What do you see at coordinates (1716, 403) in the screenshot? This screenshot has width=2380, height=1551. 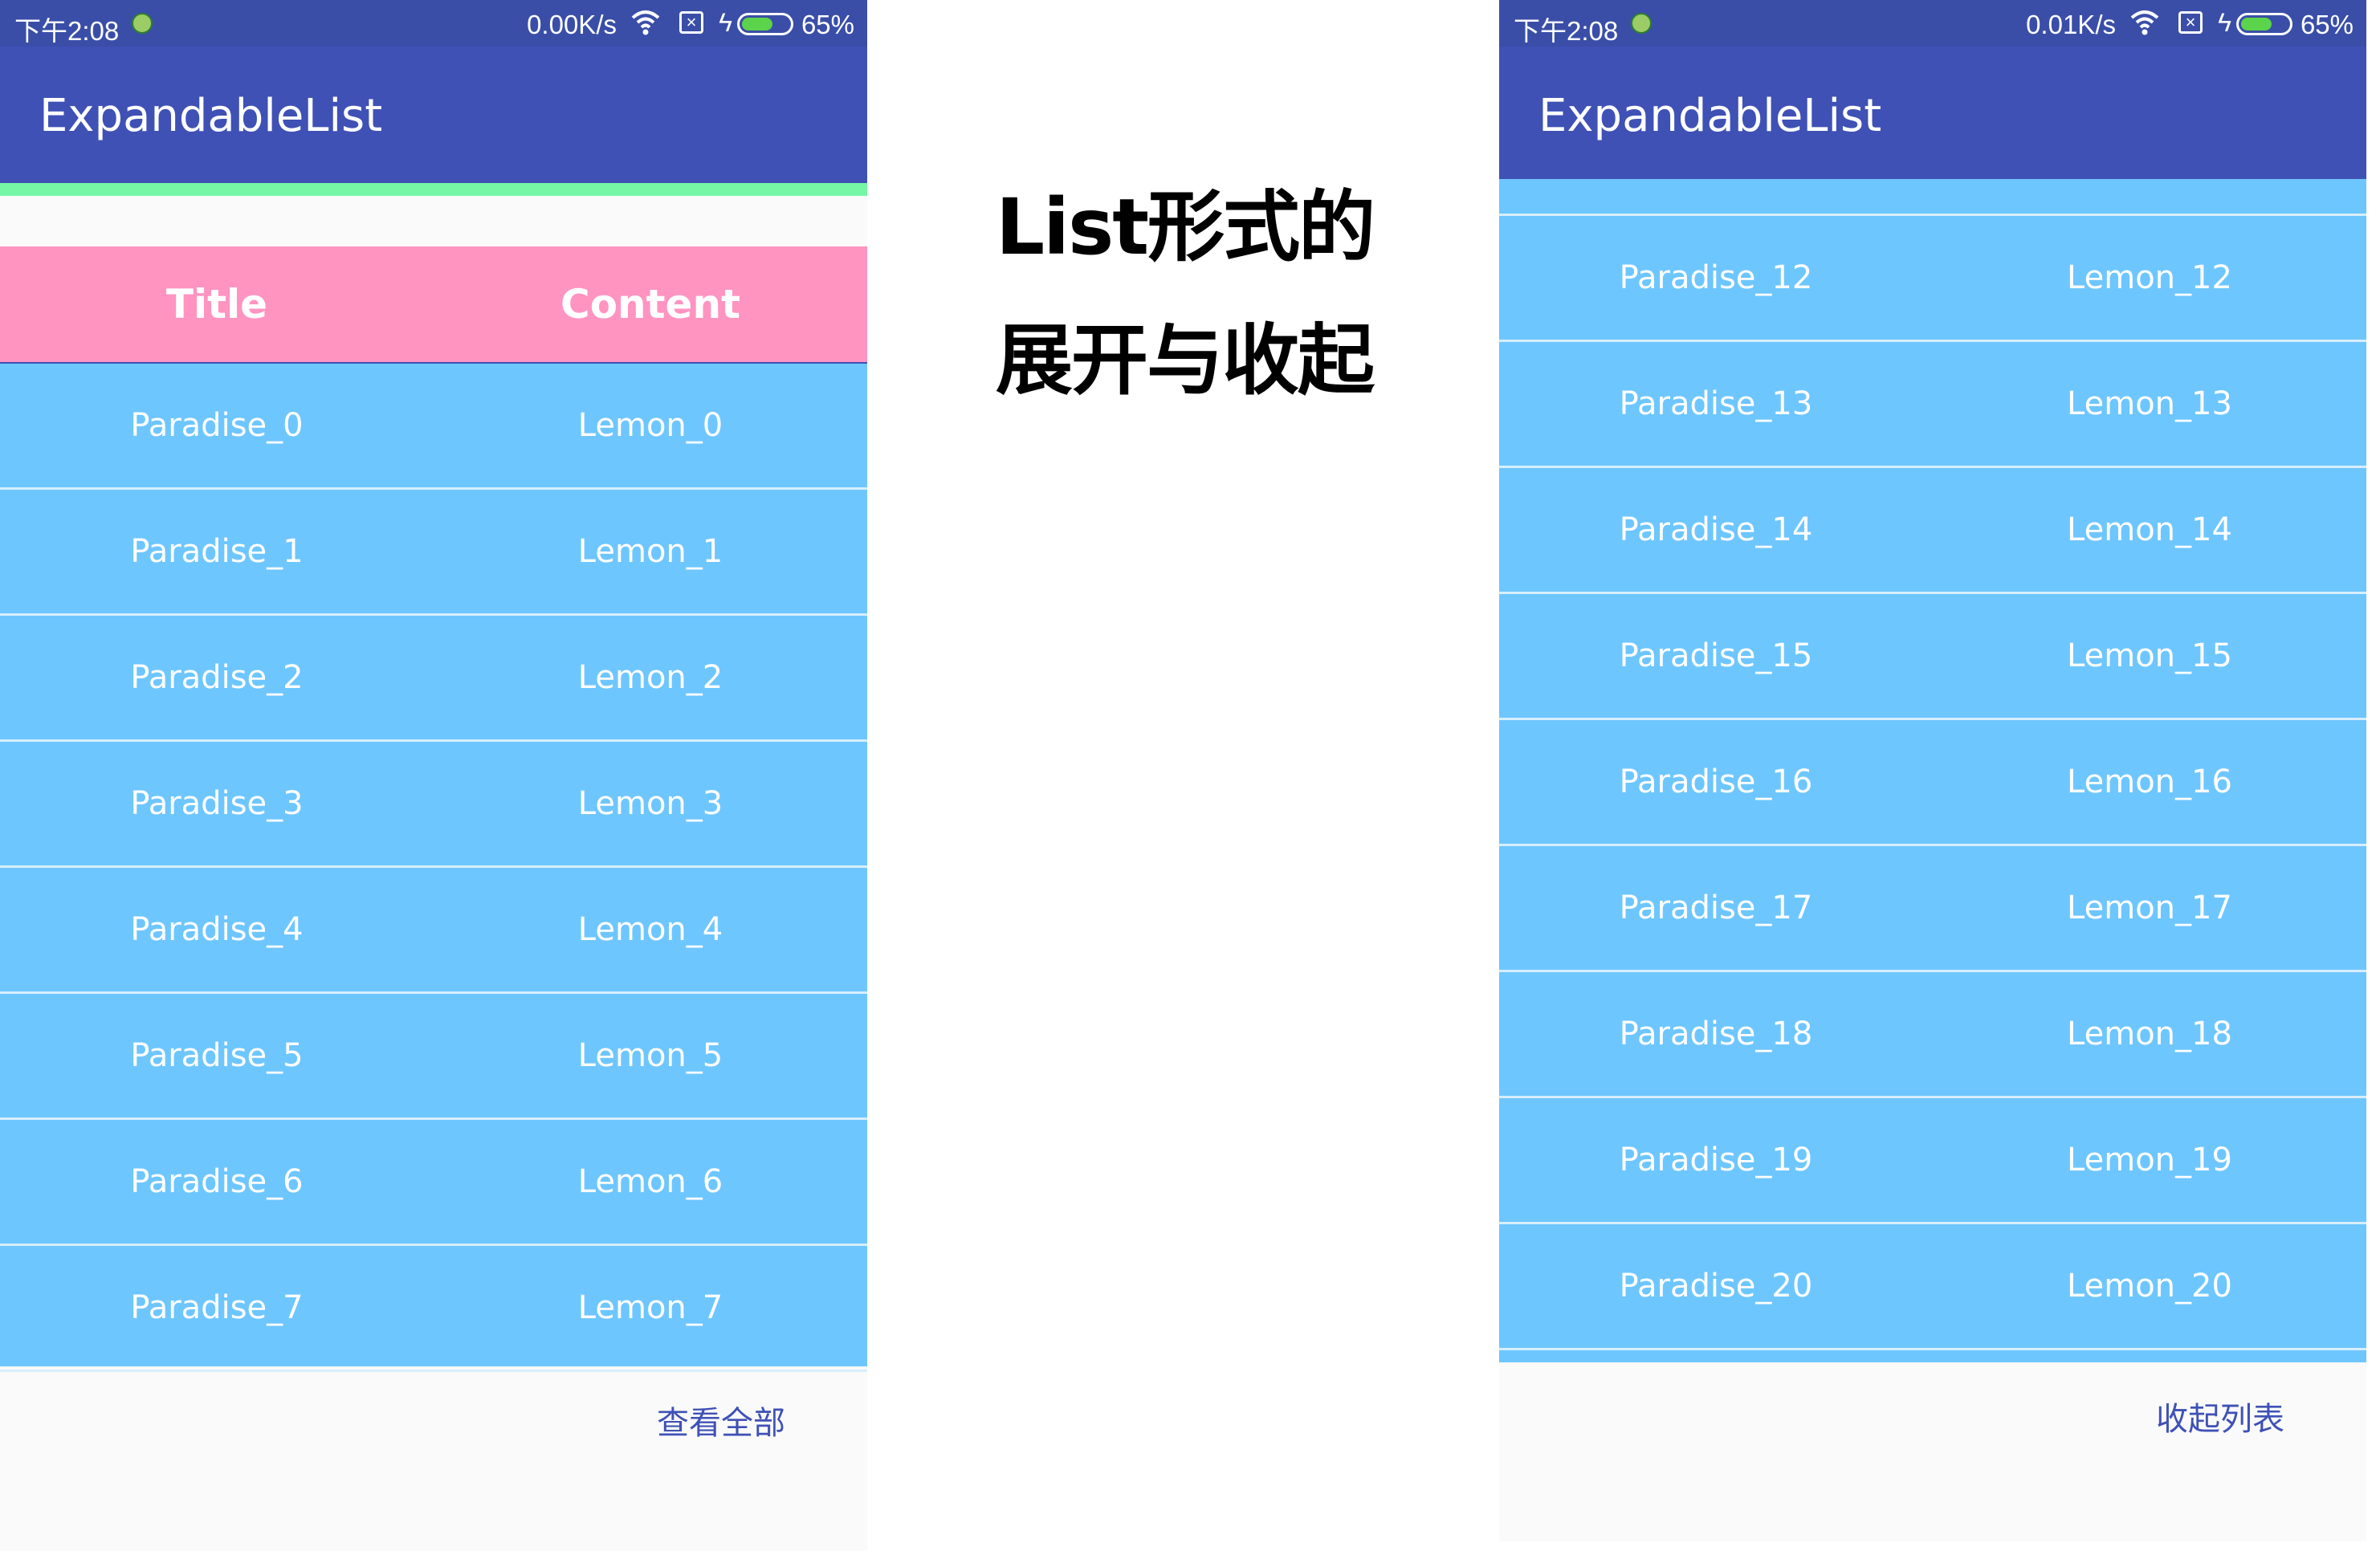 I see `item-title: Paradise_13` at bounding box center [1716, 403].